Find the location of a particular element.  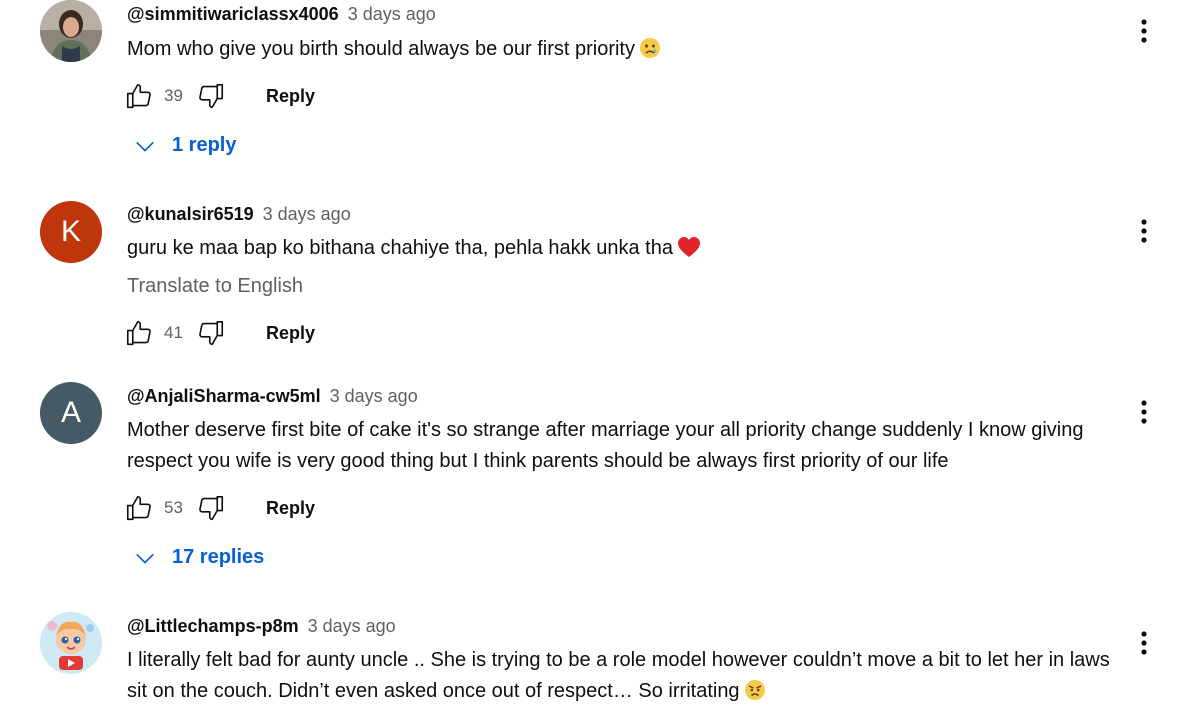

like-count: 41 is located at coordinates (173, 332).